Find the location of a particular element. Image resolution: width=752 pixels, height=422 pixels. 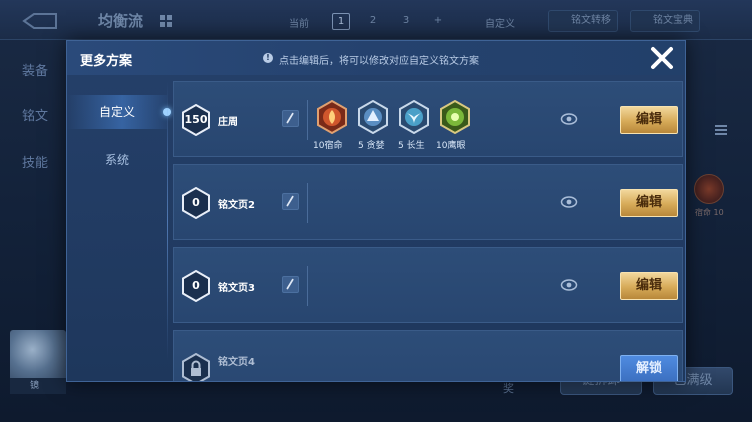

grid-icon is located at coordinates (166, 21).